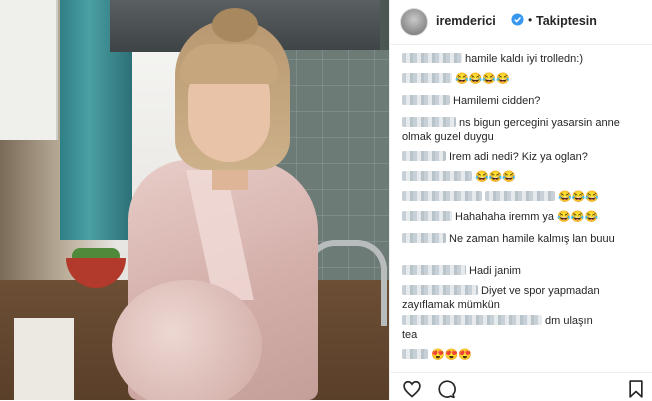 The height and width of the screenshot is (401, 652). Describe the element at coordinates (522, 79) in the screenshot. I see `comment-item: 😂😂😂😂` at that location.